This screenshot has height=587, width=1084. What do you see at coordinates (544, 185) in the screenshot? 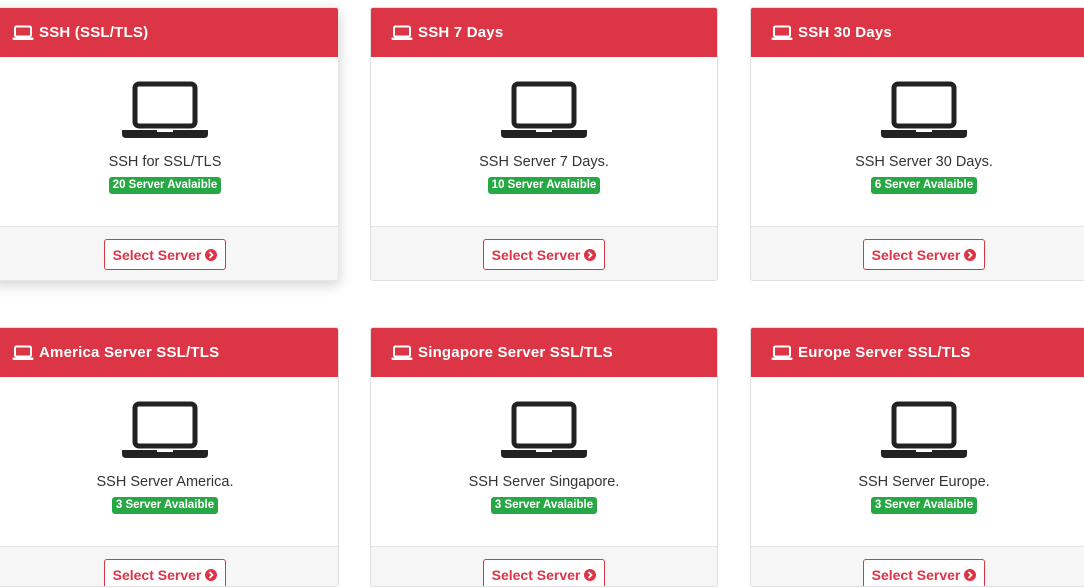
I see `server-count-badge: 10 Server Avalaible` at bounding box center [544, 185].